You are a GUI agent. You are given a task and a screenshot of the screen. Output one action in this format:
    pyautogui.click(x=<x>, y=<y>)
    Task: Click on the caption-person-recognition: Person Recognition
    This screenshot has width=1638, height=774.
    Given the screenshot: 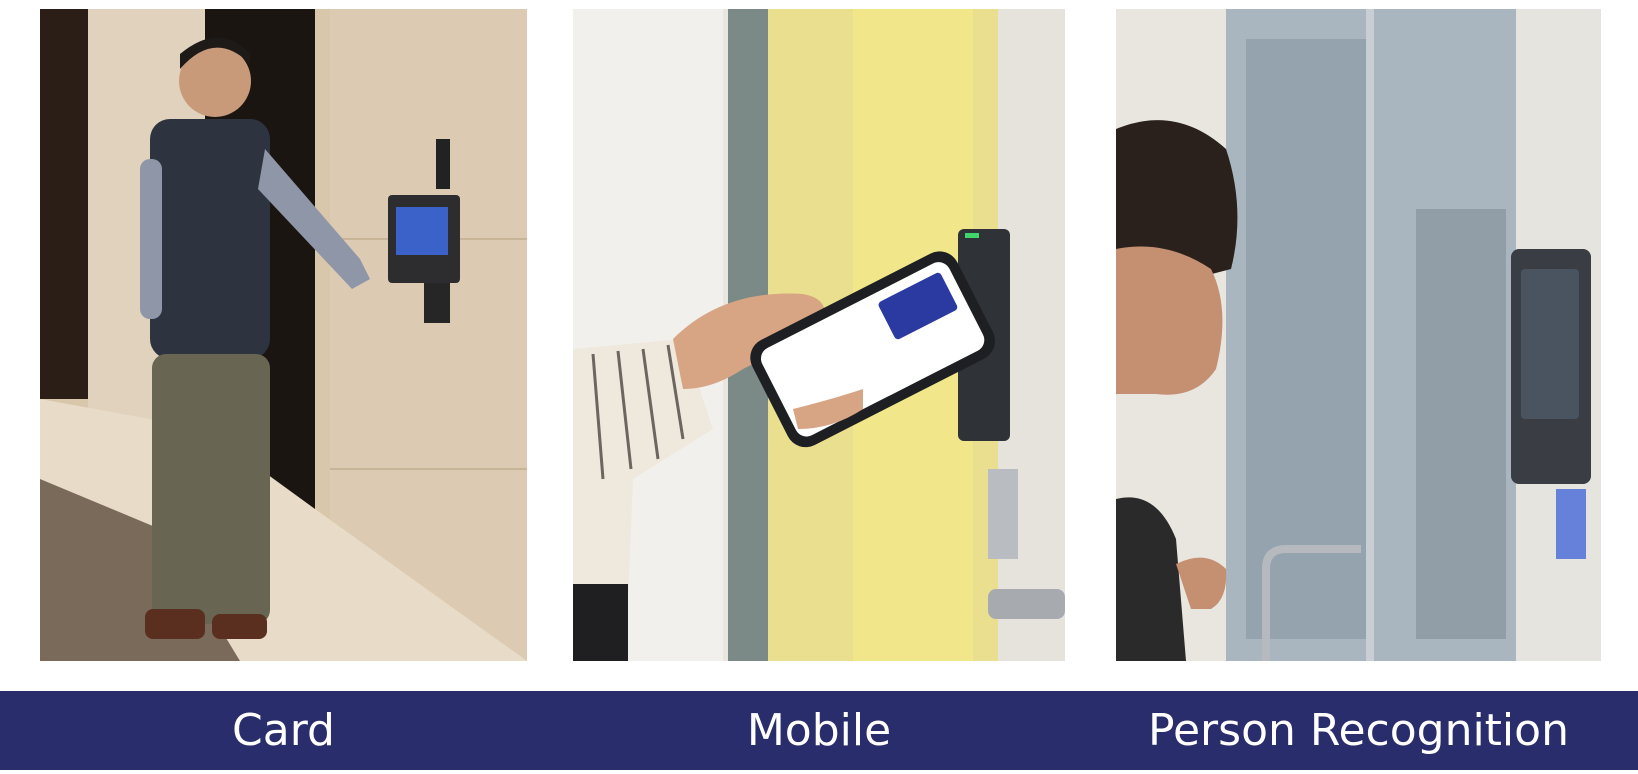 What is the action you would take?
    pyautogui.click(x=1358, y=730)
    